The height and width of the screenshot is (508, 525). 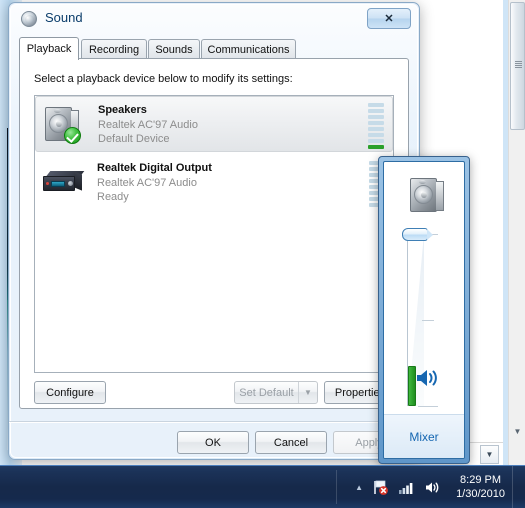 I want to click on close-button: ✕, so click(x=389, y=18).